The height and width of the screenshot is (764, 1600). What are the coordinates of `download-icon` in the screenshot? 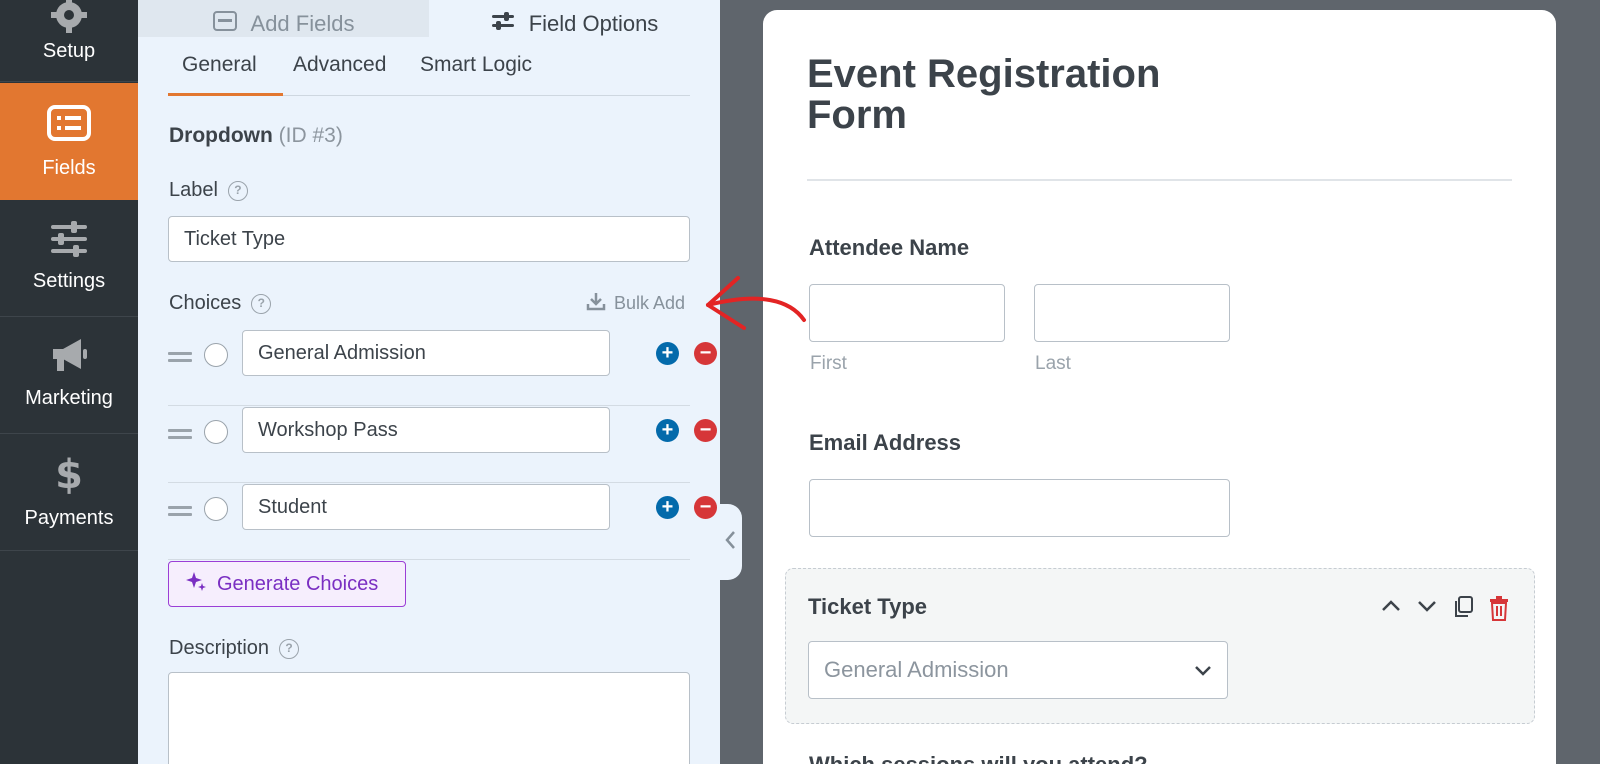 It's located at (596, 303).